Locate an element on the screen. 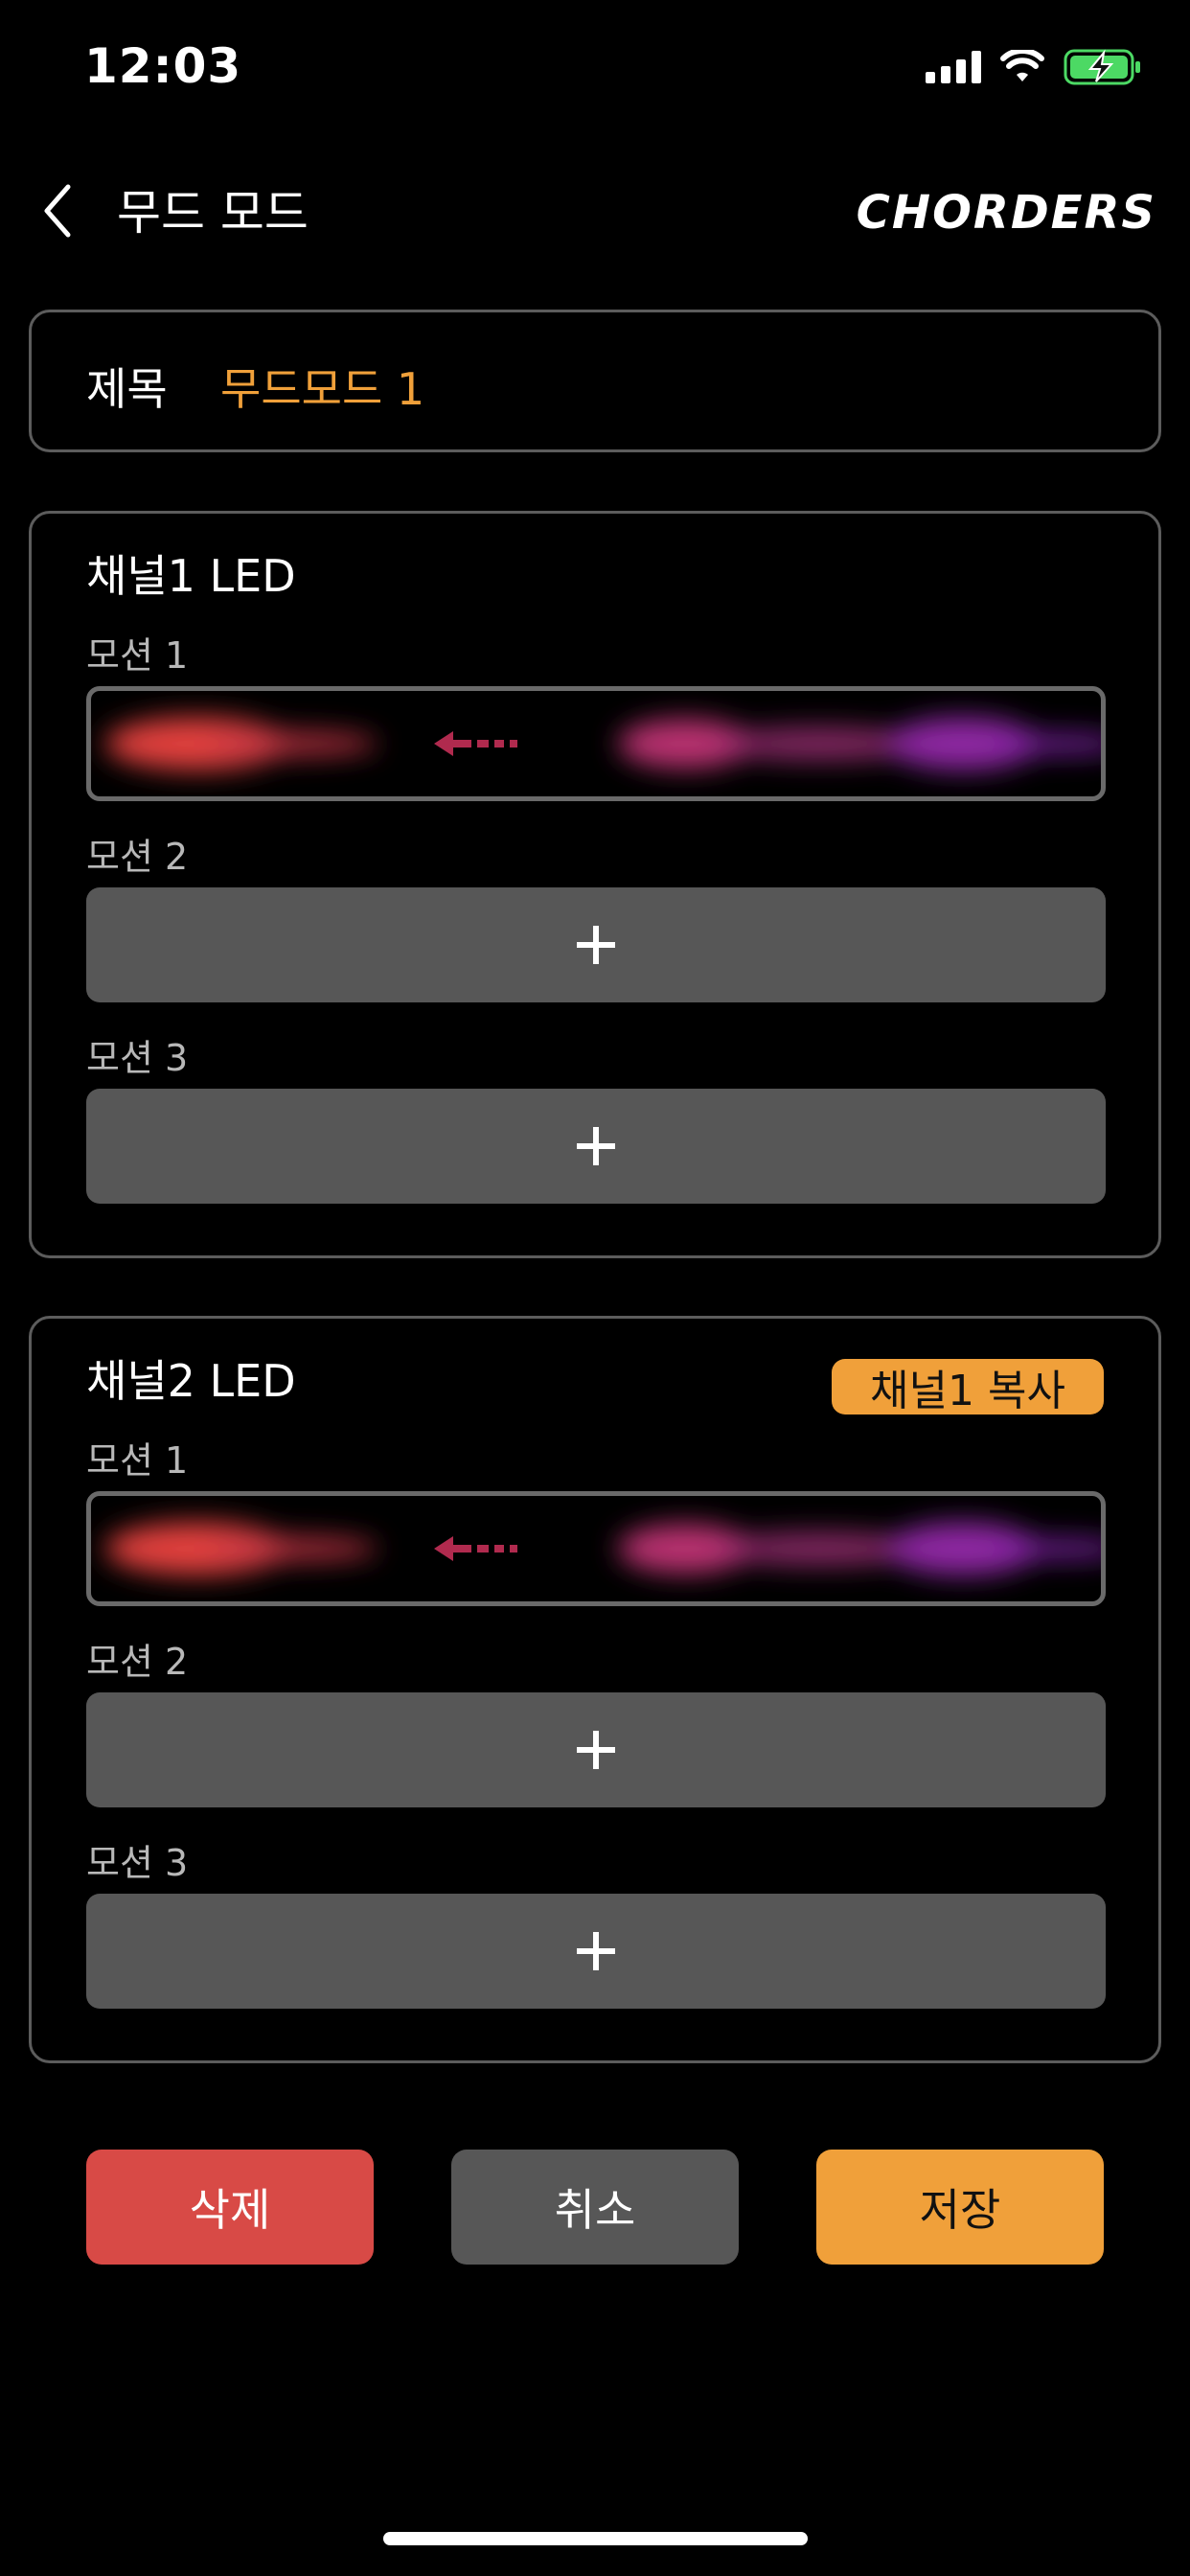  cellular-signal-icon is located at coordinates (953, 67).